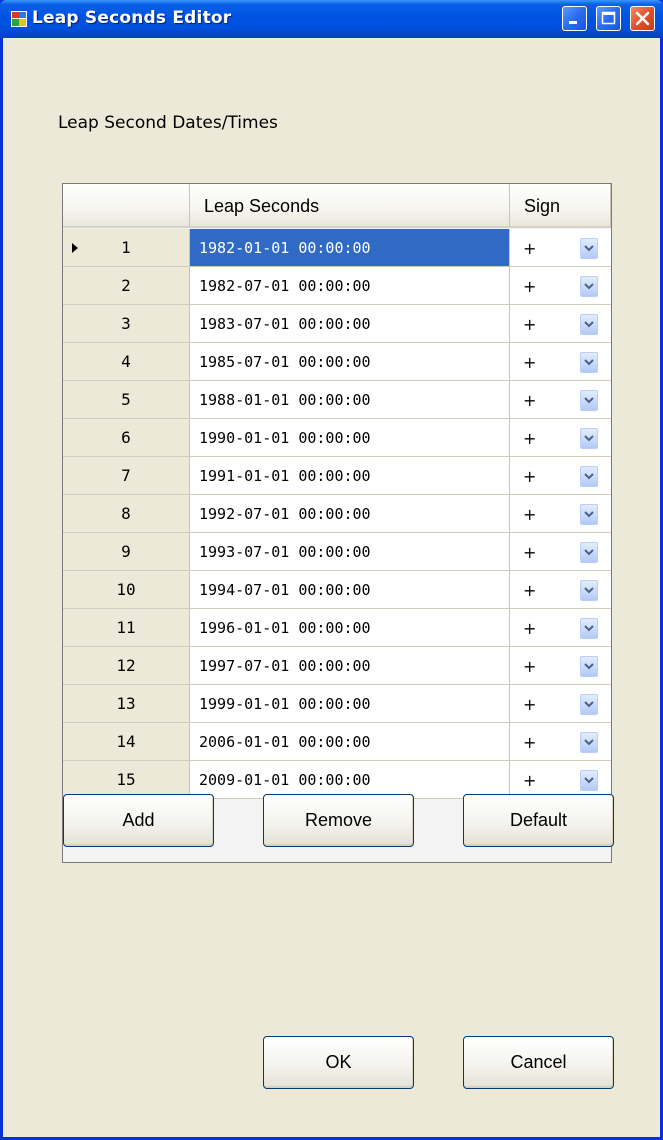 The height and width of the screenshot is (1140, 663). Describe the element at coordinates (350, 514) in the screenshot. I see `leap-second-date-cell: 1992-07-01 00:00:00` at that location.